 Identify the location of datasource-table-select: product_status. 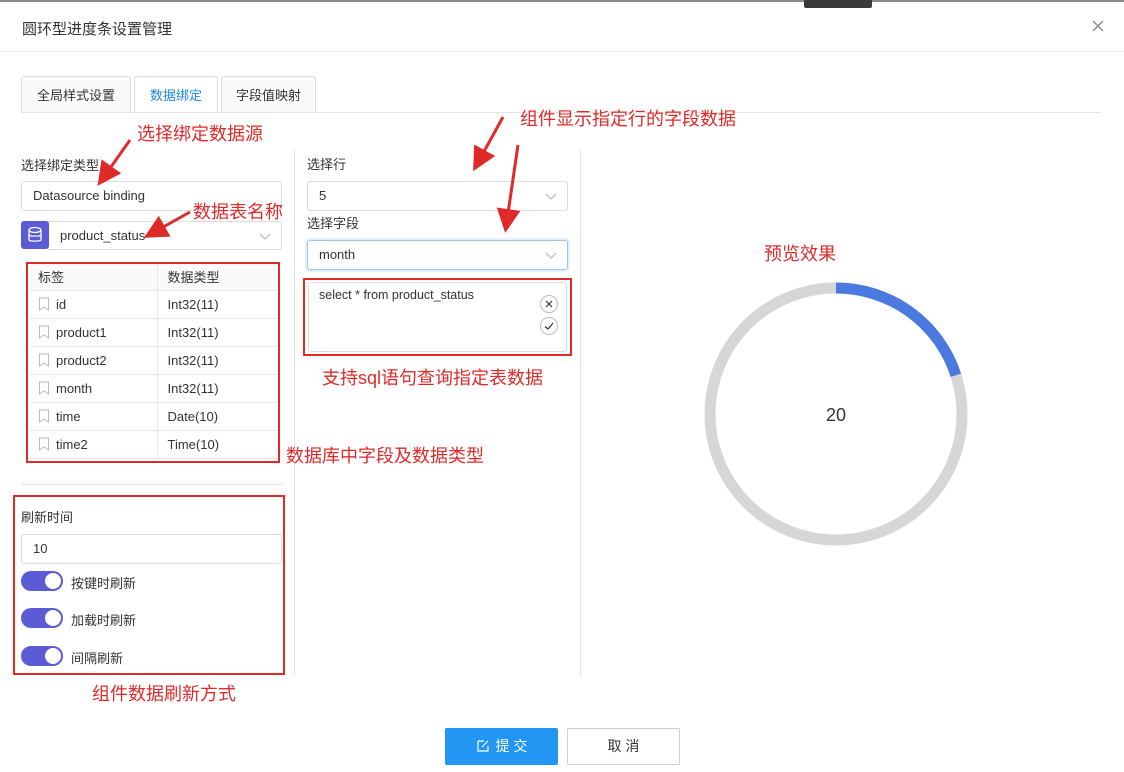
(165, 235).